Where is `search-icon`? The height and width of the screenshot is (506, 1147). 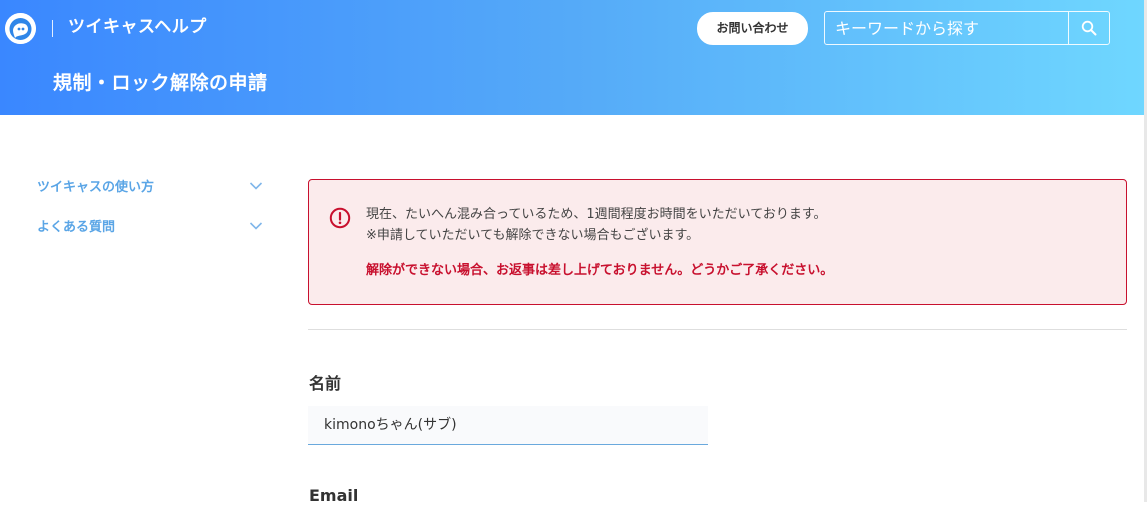 search-icon is located at coordinates (1089, 28).